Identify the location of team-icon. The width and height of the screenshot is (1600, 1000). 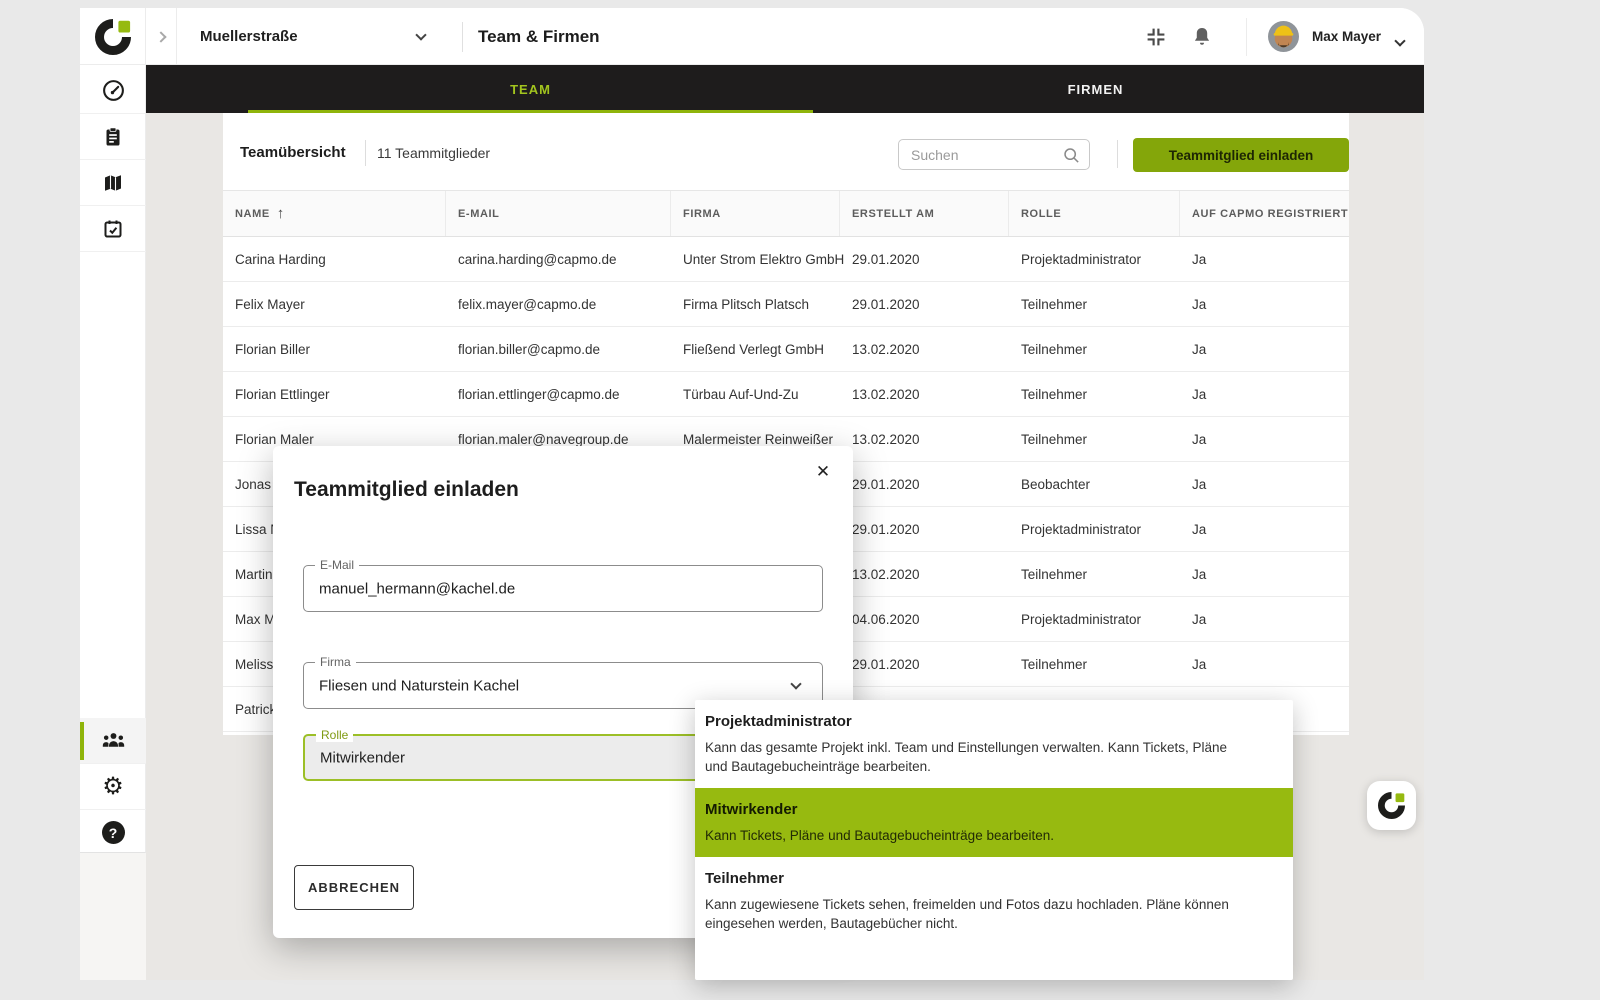
(113, 740).